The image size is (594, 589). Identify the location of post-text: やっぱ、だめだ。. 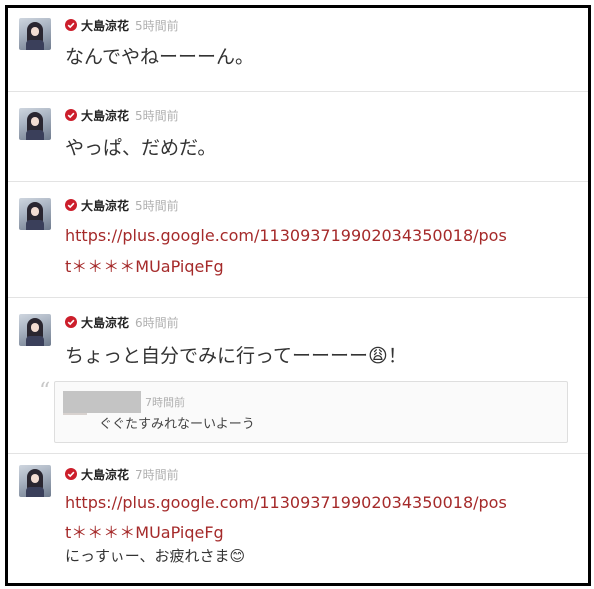
(141, 148).